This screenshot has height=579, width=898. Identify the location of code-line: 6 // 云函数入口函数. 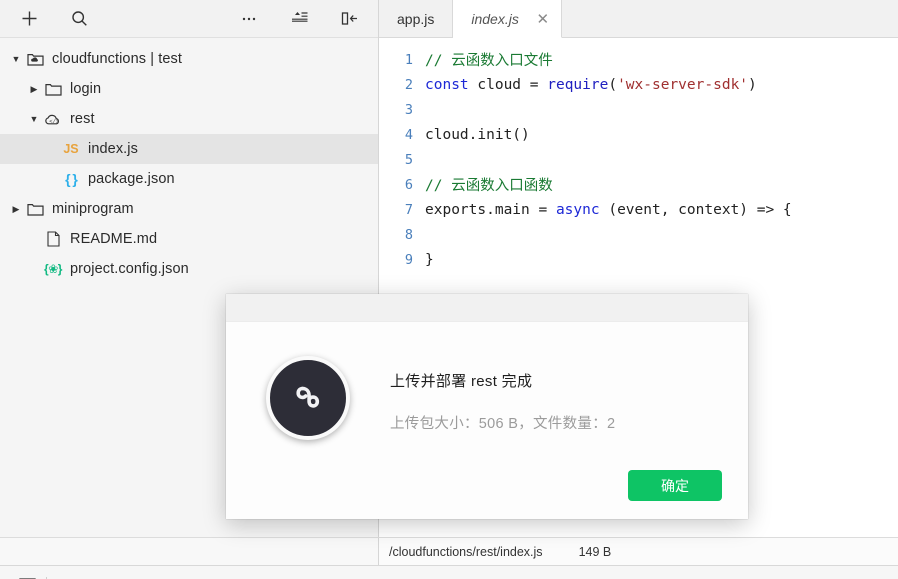
(638, 184).